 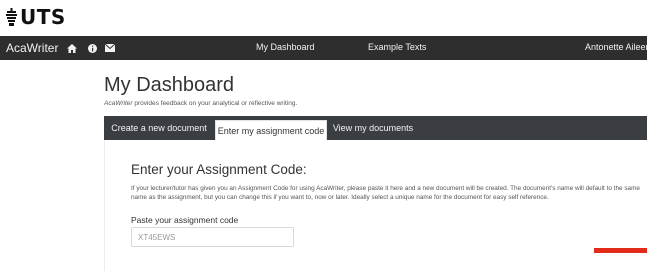 I want to click on tab-create-document: Create a new document, so click(x=159, y=128).